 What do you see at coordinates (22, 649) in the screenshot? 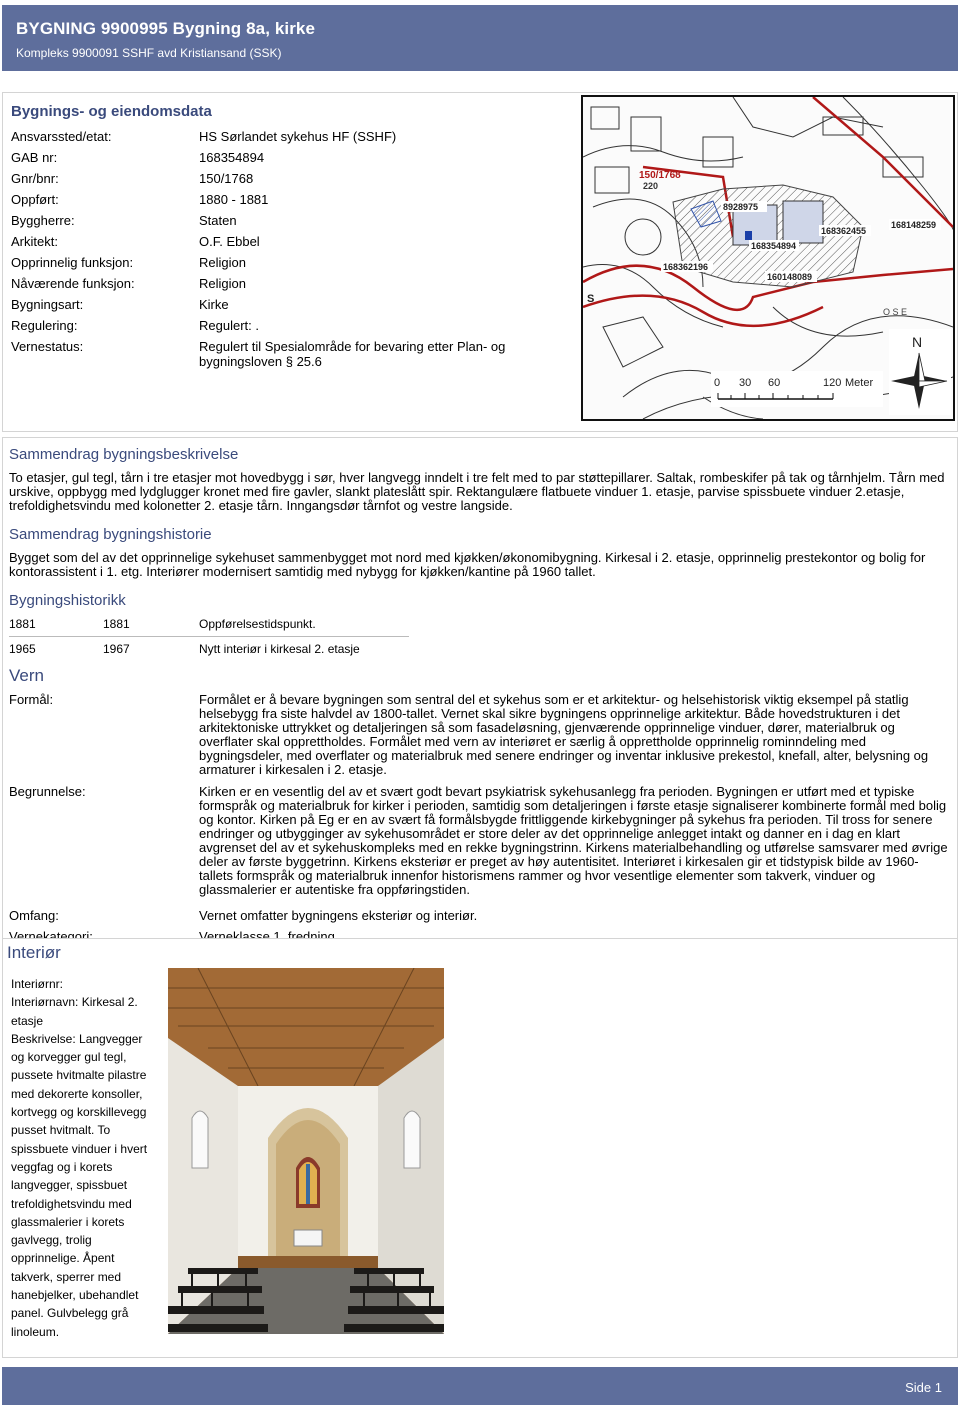
I see `history-from-year: 1965` at bounding box center [22, 649].